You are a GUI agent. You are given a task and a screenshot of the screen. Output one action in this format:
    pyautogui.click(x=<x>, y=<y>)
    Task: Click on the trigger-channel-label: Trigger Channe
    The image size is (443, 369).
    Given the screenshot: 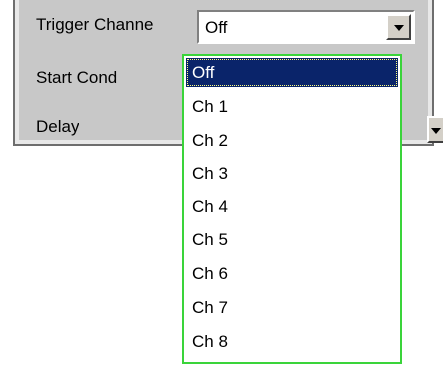 What is the action you would take?
    pyautogui.click(x=95, y=24)
    